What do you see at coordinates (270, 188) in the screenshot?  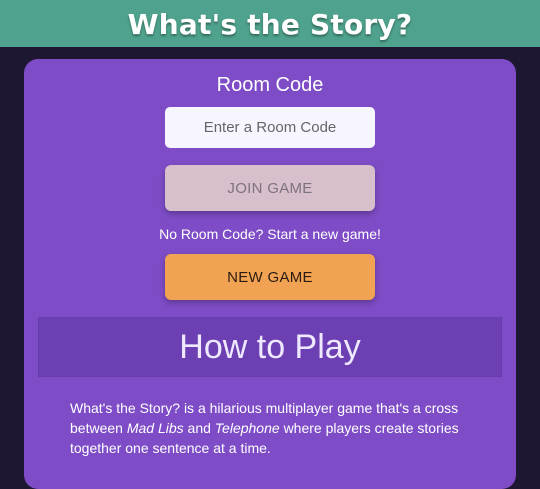 I see `join-game-button: JOIN GAME` at bounding box center [270, 188].